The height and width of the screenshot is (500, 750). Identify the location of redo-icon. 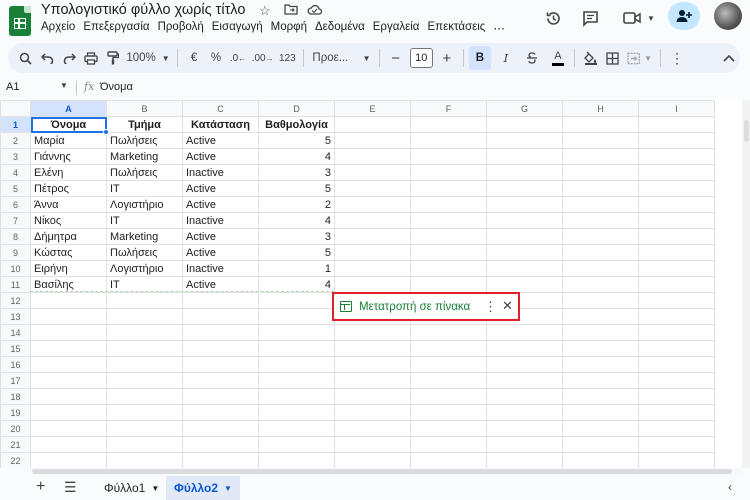
(69, 58).